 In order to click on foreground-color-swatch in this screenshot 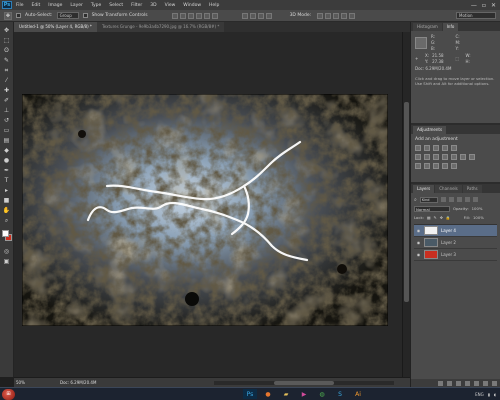, I will do `click(5, 233)`.